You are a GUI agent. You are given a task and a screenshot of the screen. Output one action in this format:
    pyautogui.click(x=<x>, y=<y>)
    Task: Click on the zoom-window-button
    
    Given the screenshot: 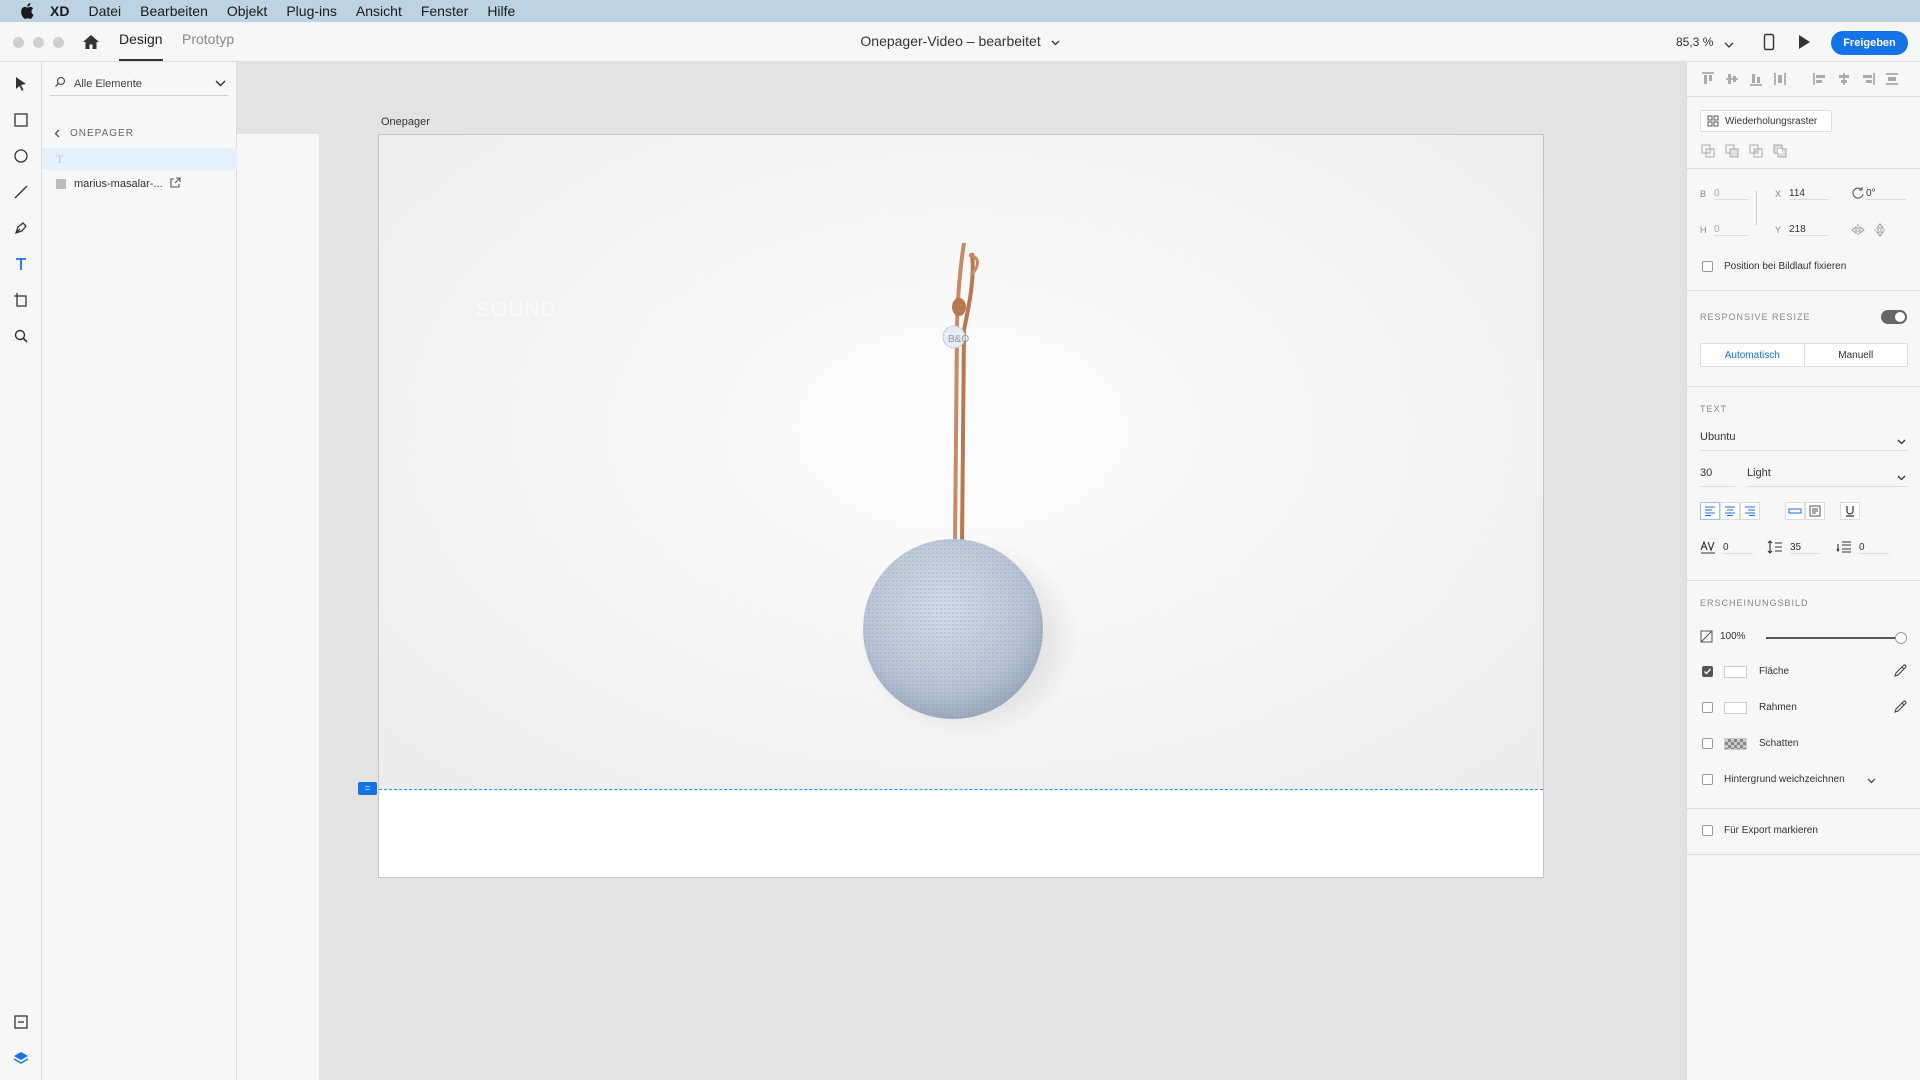 What is the action you would take?
    pyautogui.click(x=58, y=42)
    